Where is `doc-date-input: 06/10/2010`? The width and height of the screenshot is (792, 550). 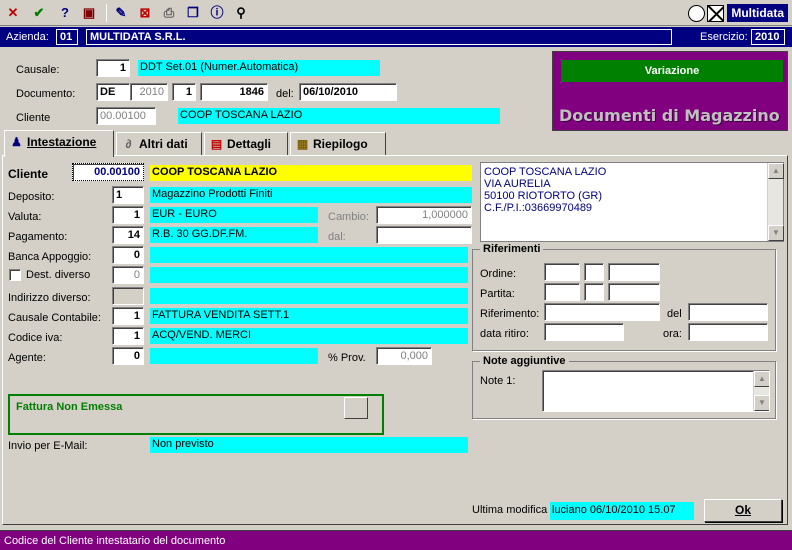
doc-date-input: 06/10/2010 is located at coordinates (348, 92).